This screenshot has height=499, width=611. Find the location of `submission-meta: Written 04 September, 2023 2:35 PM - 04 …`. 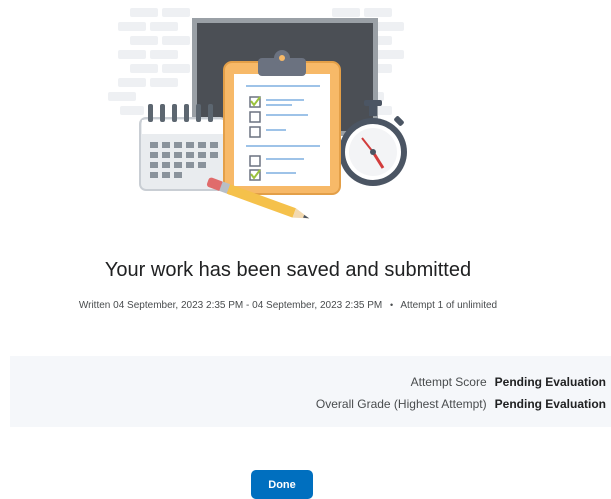

submission-meta: Written 04 September, 2023 2:35 PM - 04 … is located at coordinates (288, 305).